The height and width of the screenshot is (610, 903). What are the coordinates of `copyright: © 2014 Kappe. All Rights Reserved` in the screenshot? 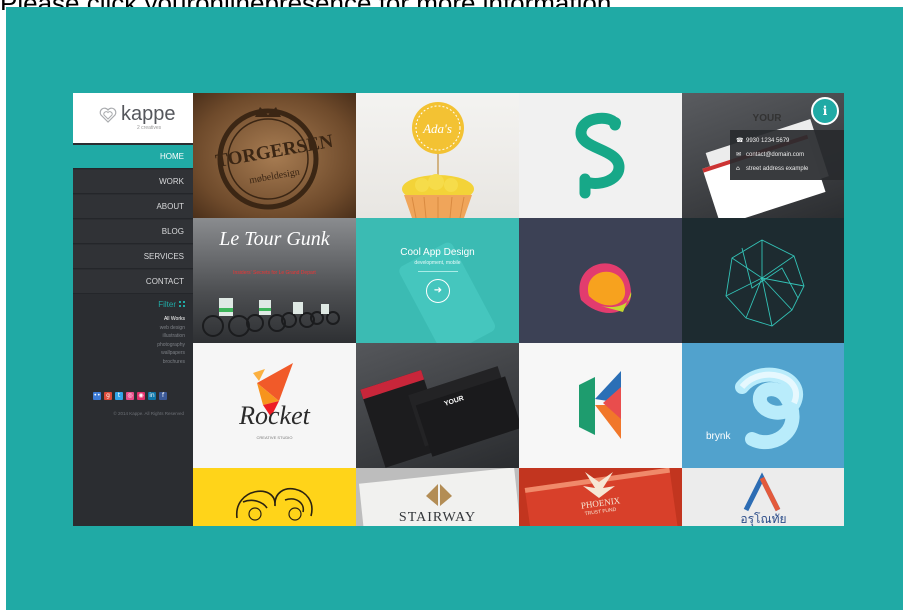 It's located at (148, 413).